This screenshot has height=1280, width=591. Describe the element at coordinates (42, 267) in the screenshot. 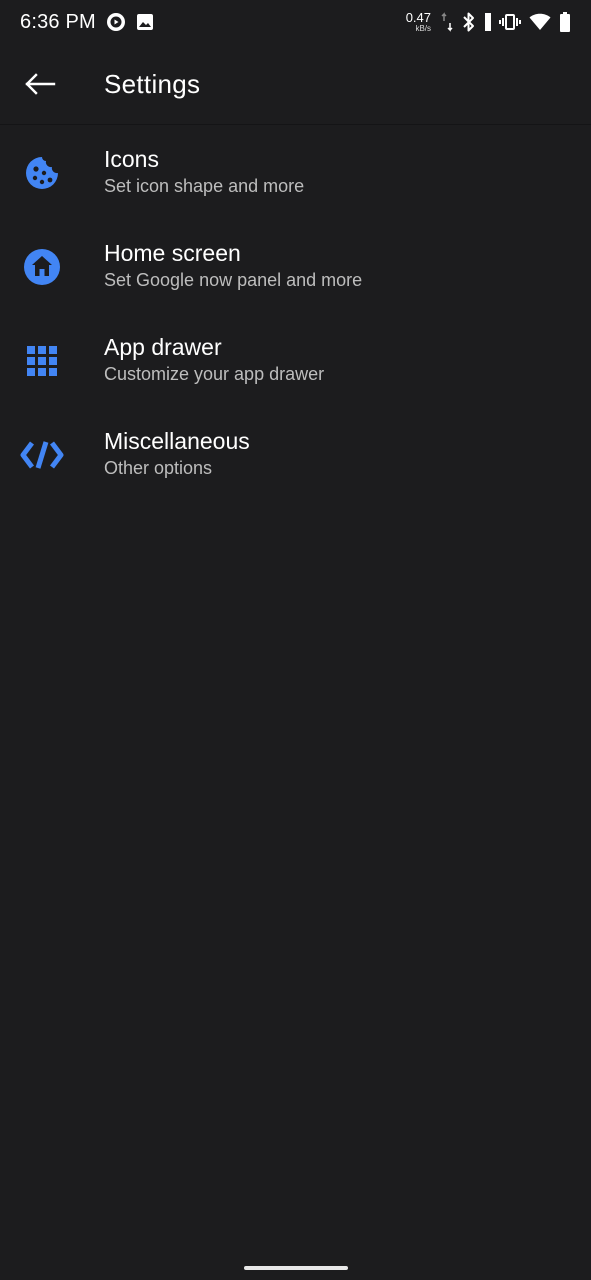

I see `home-icon` at that location.